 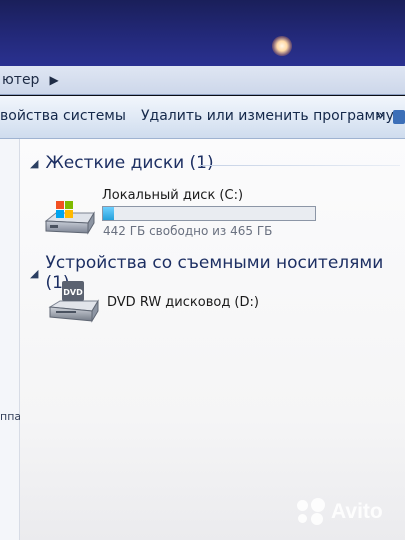 What do you see at coordinates (202, 33) in the screenshot?
I see `window-title-strip` at bounding box center [202, 33].